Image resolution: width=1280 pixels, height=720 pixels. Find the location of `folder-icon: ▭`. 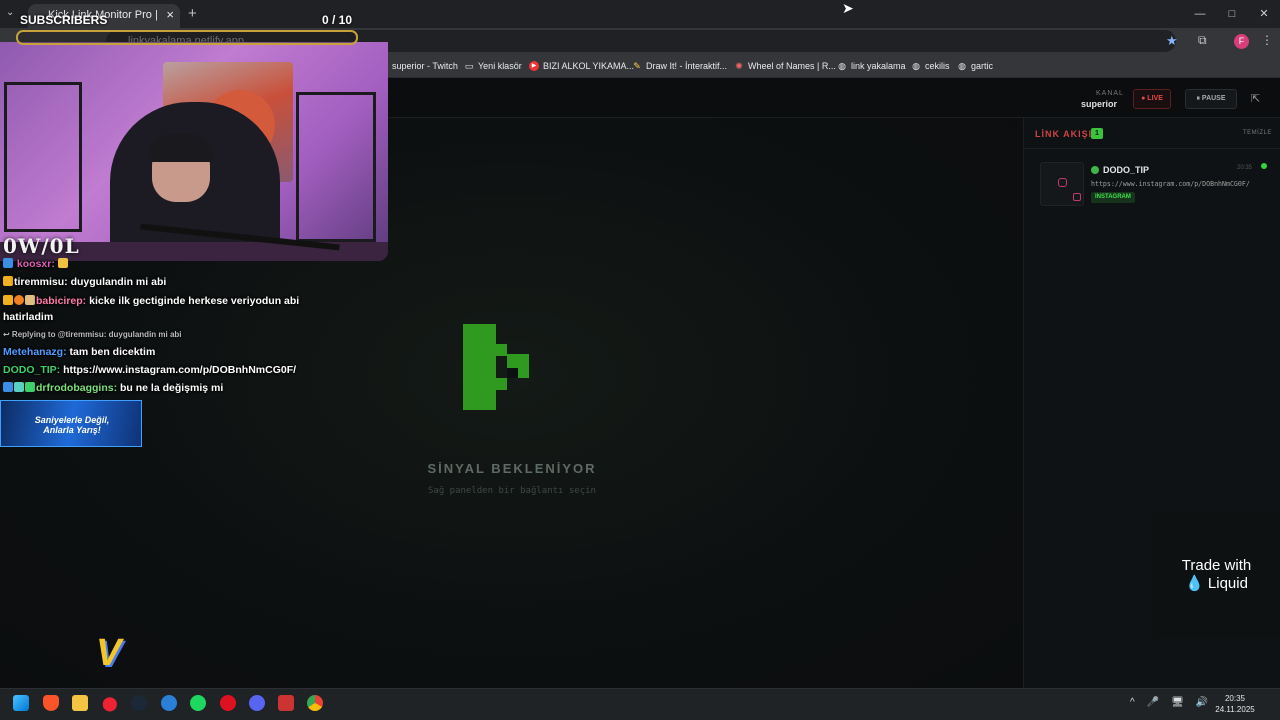

folder-icon: ▭ is located at coordinates (469, 66).